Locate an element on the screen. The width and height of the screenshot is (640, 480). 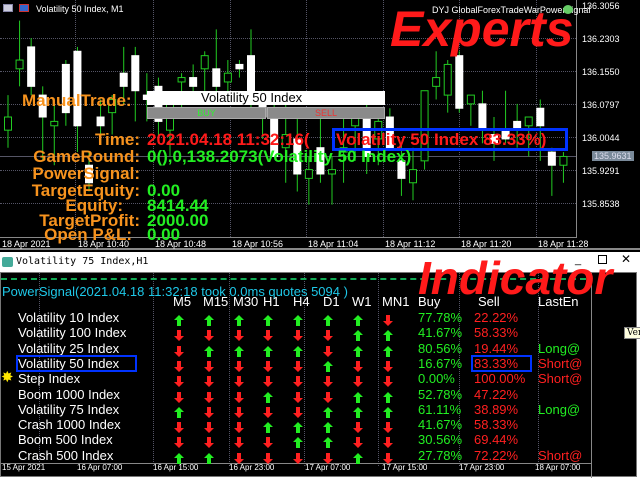
col-header-sell: Sell is located at coordinates (489, 301).